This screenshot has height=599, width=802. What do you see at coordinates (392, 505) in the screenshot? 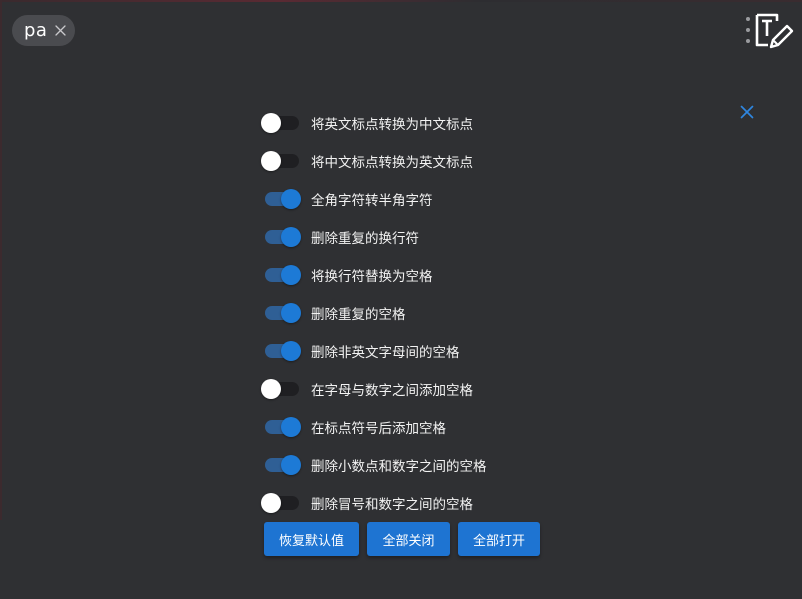
I see `option-label: 删除冒号和数字之间的空格` at bounding box center [392, 505].